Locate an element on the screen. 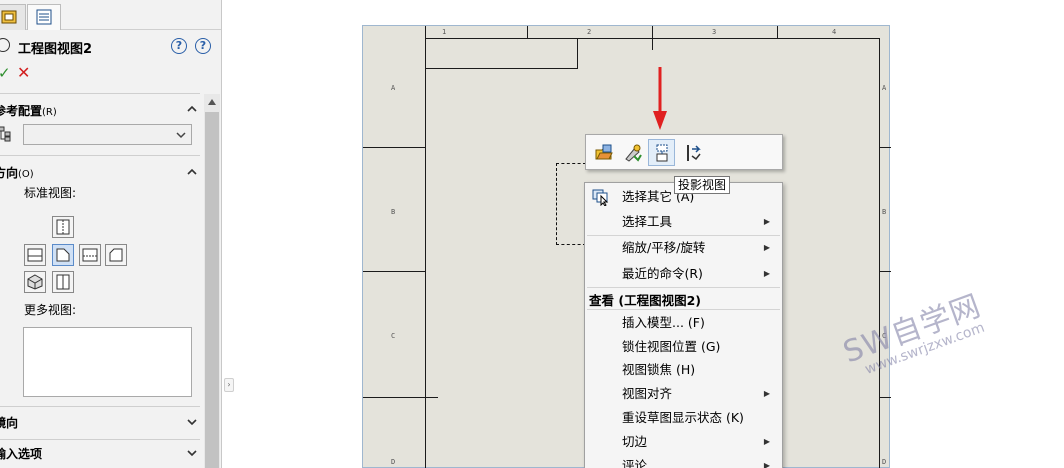 This screenshot has height=468, width=1064. menu-item-label: 选择工具 is located at coordinates (647, 221).